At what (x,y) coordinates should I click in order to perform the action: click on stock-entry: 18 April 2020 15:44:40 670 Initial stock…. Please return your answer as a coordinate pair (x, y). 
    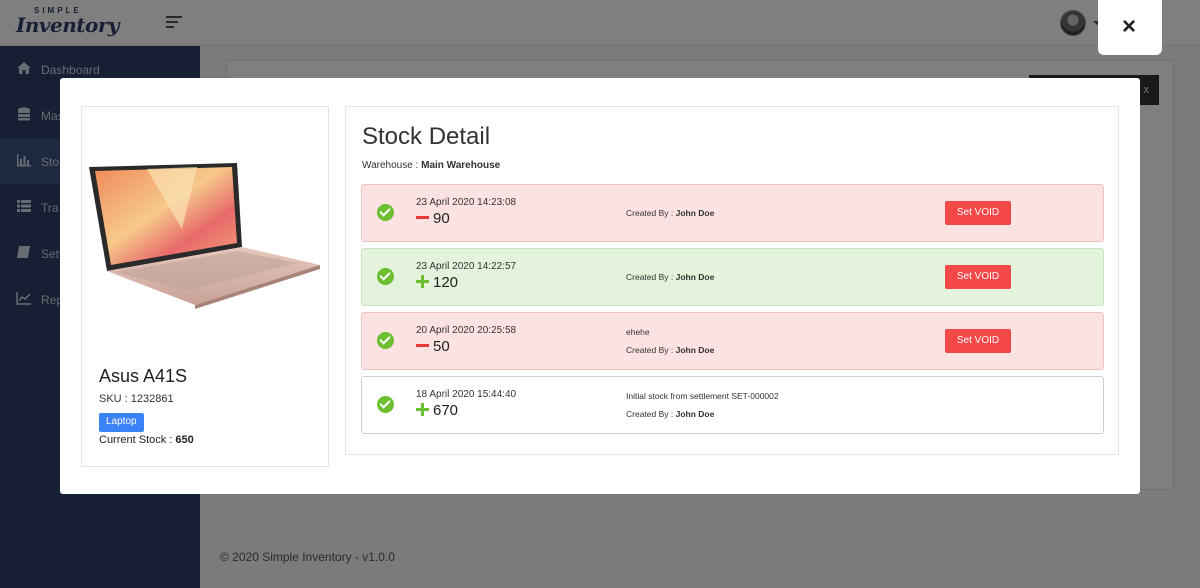
    Looking at the image, I should click on (732, 405).